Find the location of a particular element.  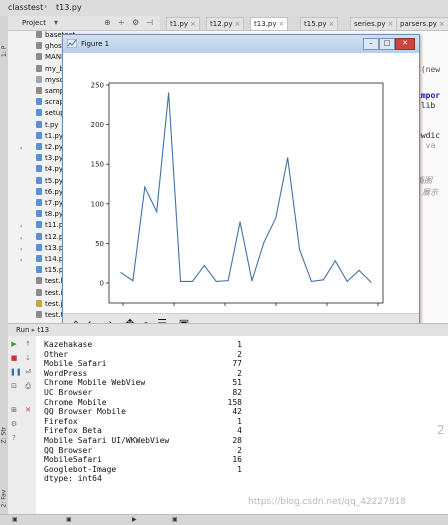

breadcrumb-file: t13.py is located at coordinates (69, 7).